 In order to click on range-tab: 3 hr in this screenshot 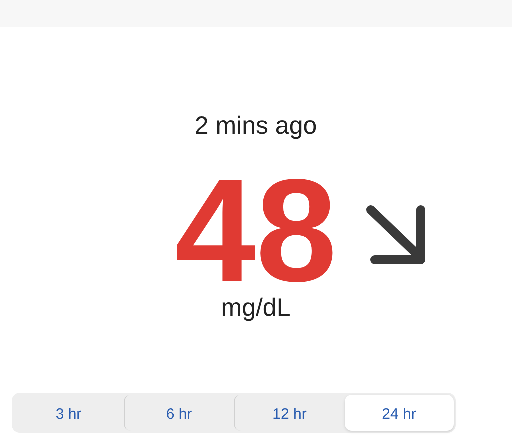, I will do `click(69, 413)`.